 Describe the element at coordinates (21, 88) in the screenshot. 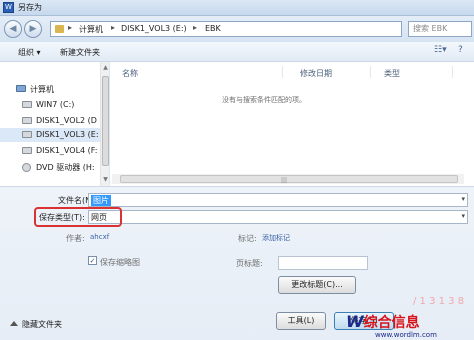

I see `computer-icon` at that location.